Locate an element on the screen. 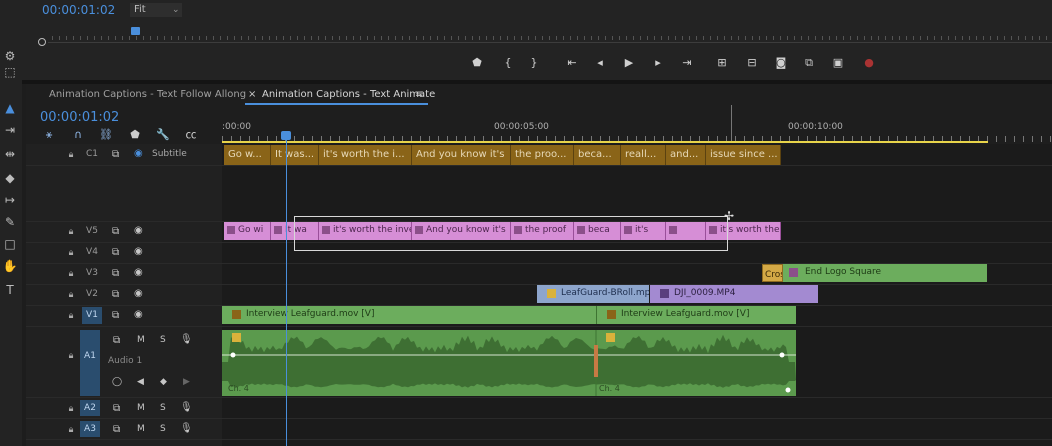 The height and width of the screenshot is (446, 1052). rectangle-tool-icon: □ is located at coordinates (10, 244).